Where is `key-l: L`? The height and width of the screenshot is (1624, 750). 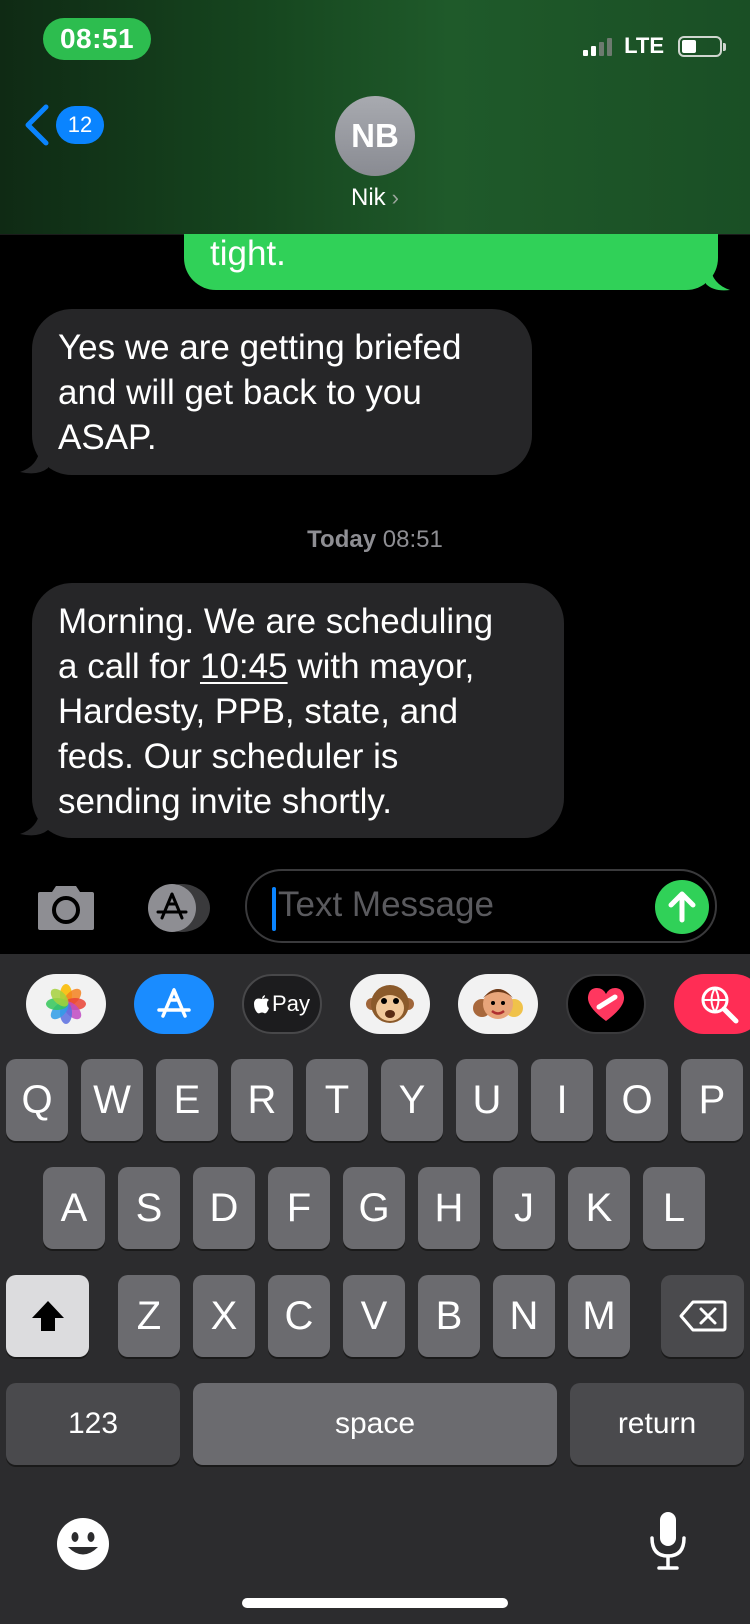
key-l: L is located at coordinates (674, 1208).